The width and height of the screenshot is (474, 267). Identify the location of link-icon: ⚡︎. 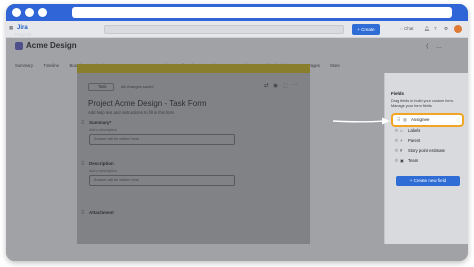
(401, 140).